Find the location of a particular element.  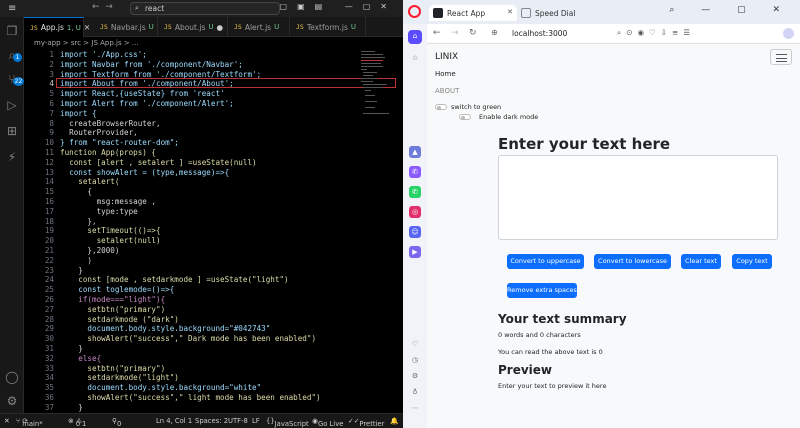

code-line: } from "react-router-dom"; is located at coordinates (119, 142).